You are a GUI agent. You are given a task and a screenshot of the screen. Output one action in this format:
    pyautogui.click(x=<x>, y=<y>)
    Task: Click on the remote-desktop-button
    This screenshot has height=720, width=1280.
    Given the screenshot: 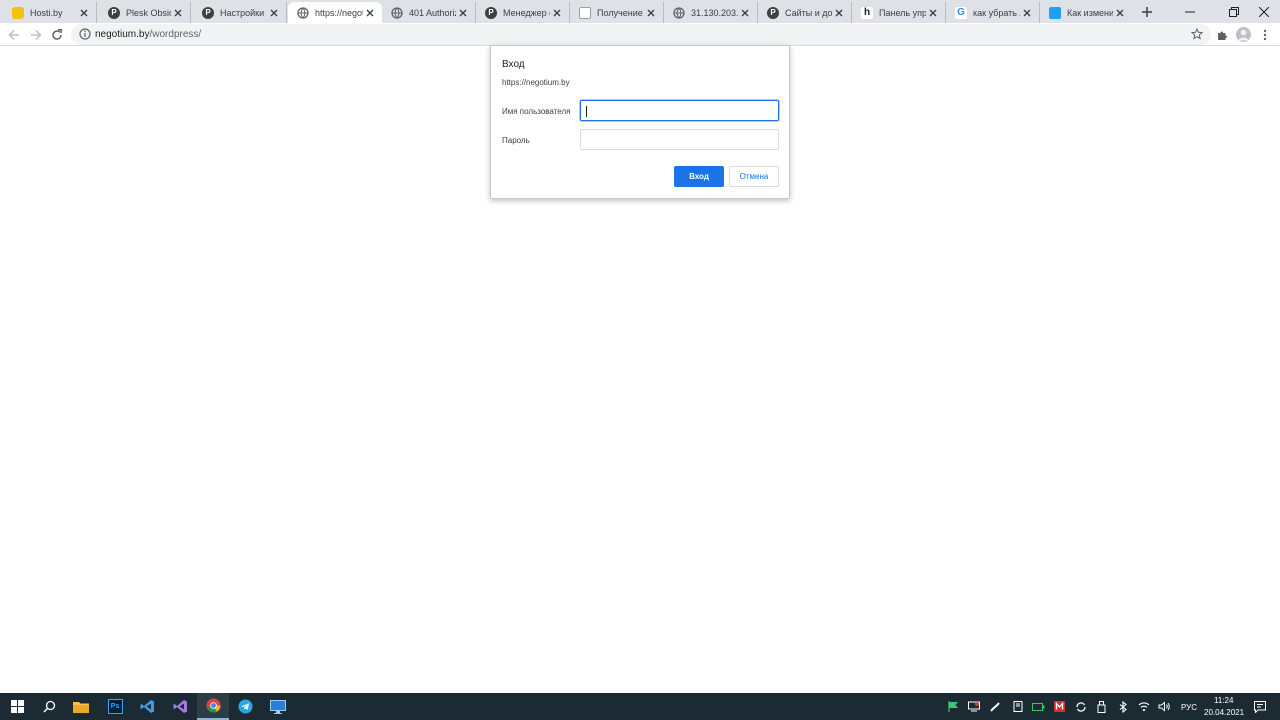 What is the action you would take?
    pyautogui.click(x=278, y=706)
    